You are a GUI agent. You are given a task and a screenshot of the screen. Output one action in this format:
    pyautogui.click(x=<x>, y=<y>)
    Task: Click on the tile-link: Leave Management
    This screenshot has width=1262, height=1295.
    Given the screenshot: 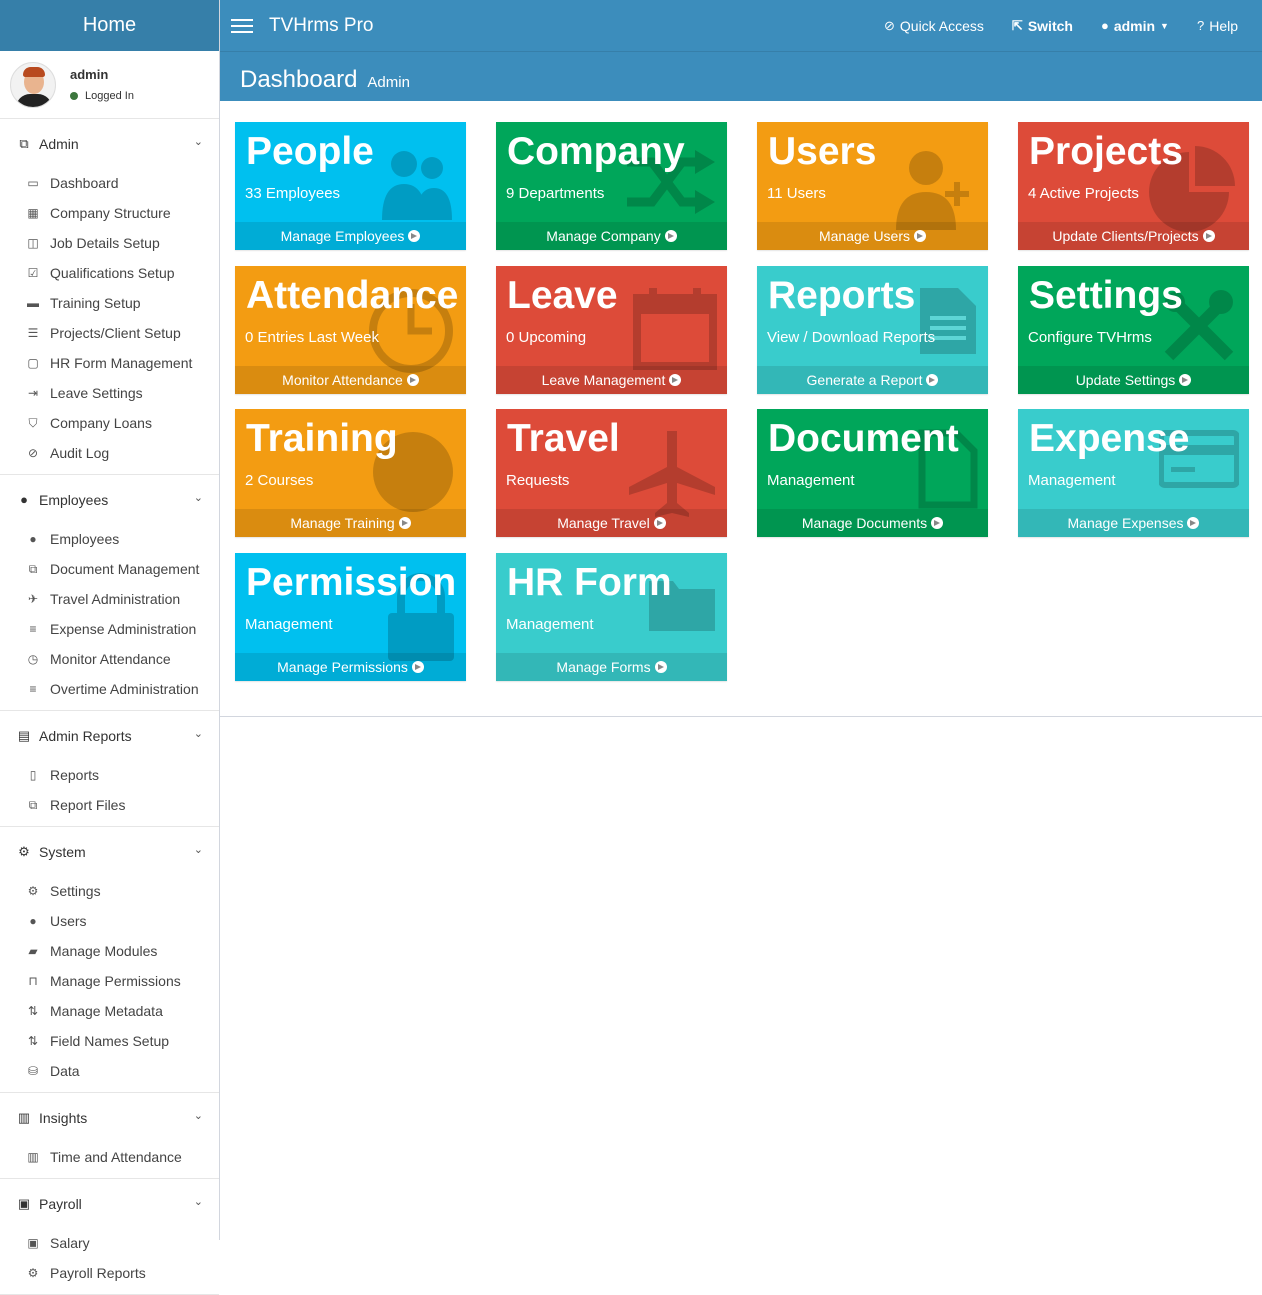 What is the action you would take?
    pyautogui.click(x=611, y=379)
    